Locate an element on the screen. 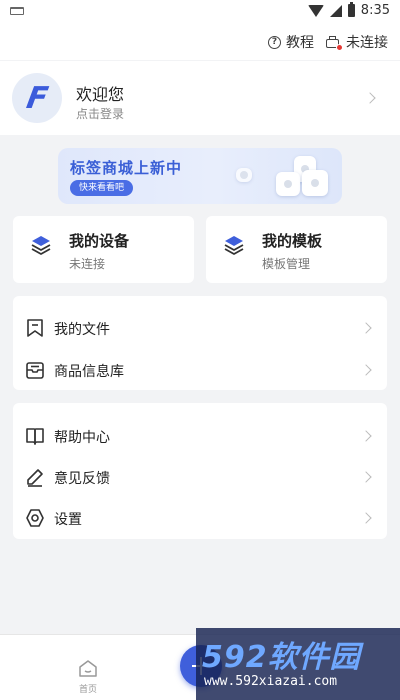 The image size is (400, 700). my-devices-card: 我的设备 未连接 is located at coordinates (103, 249).